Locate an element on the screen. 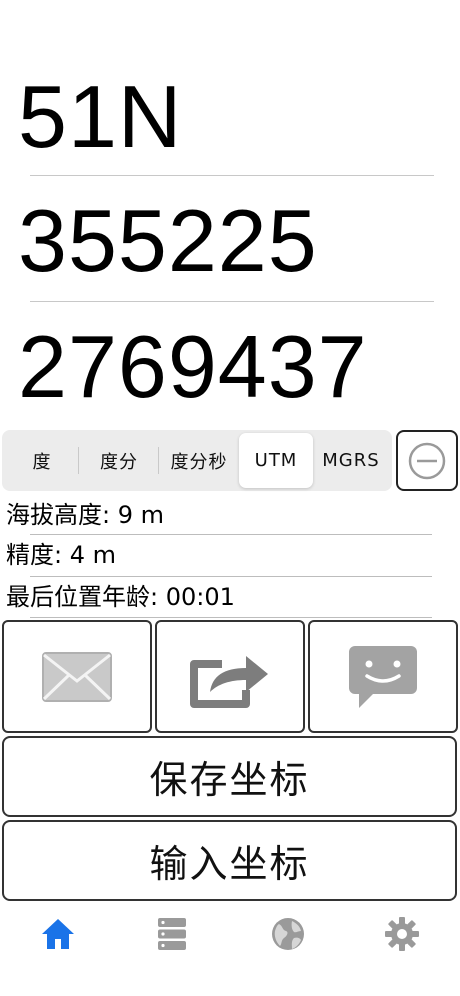 The height and width of the screenshot is (996, 460). format-option-utm: UTM is located at coordinates (276, 460).